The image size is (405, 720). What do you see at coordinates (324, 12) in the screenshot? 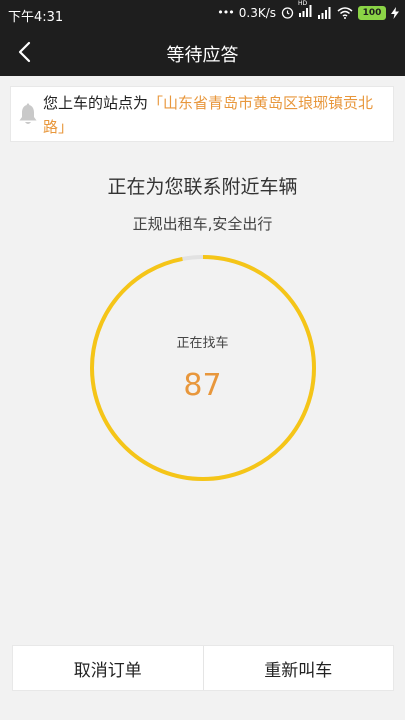
I see `signal-icon` at bounding box center [324, 12].